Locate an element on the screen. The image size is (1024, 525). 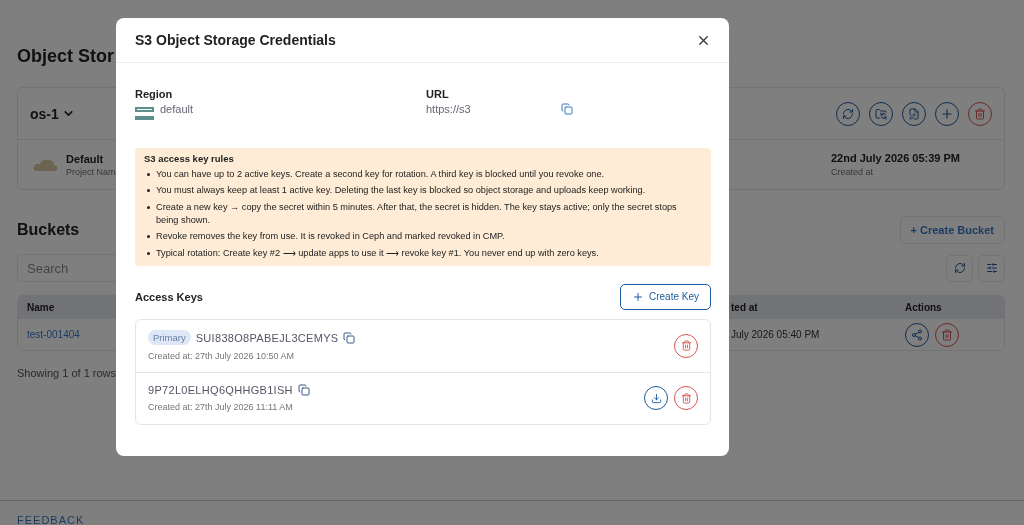
created-label: Created at is located at coordinates (853, 172).